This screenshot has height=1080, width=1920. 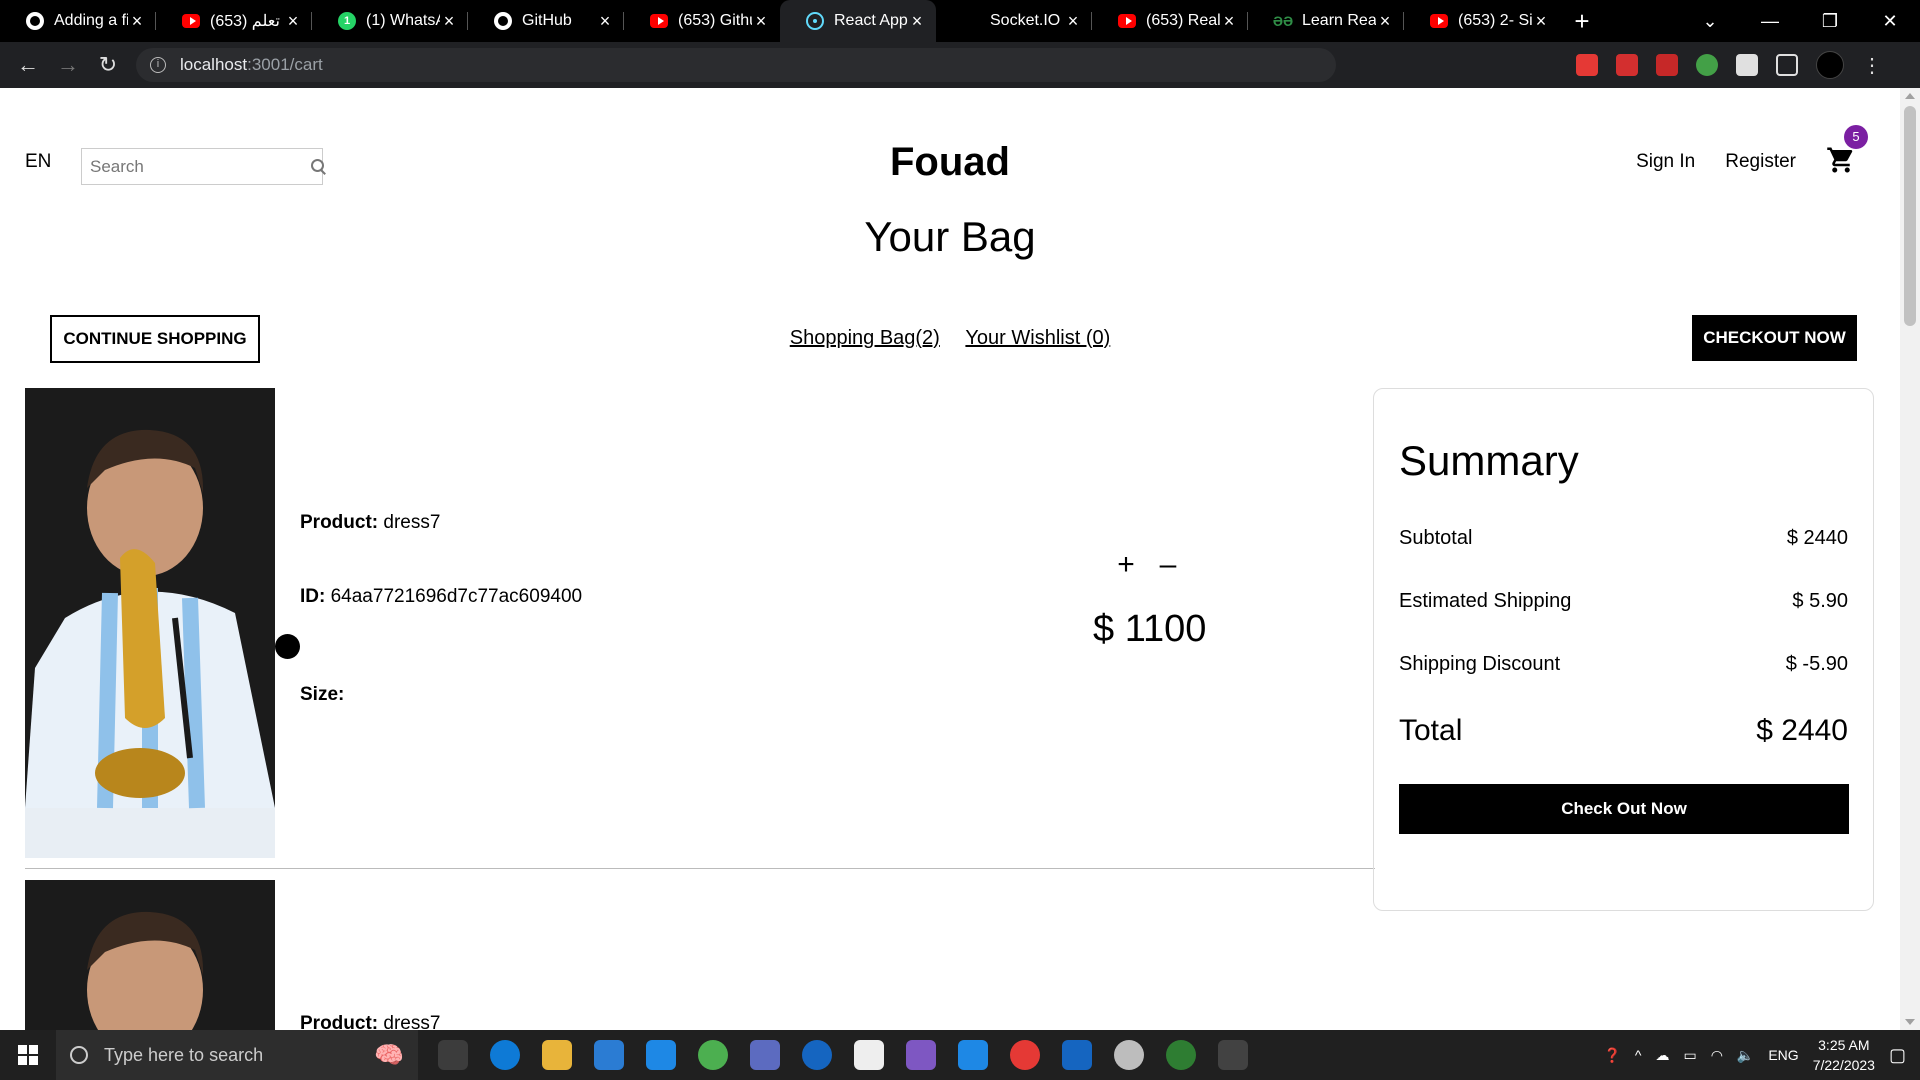 I want to click on product-name: dress7, so click(x=412, y=1021).